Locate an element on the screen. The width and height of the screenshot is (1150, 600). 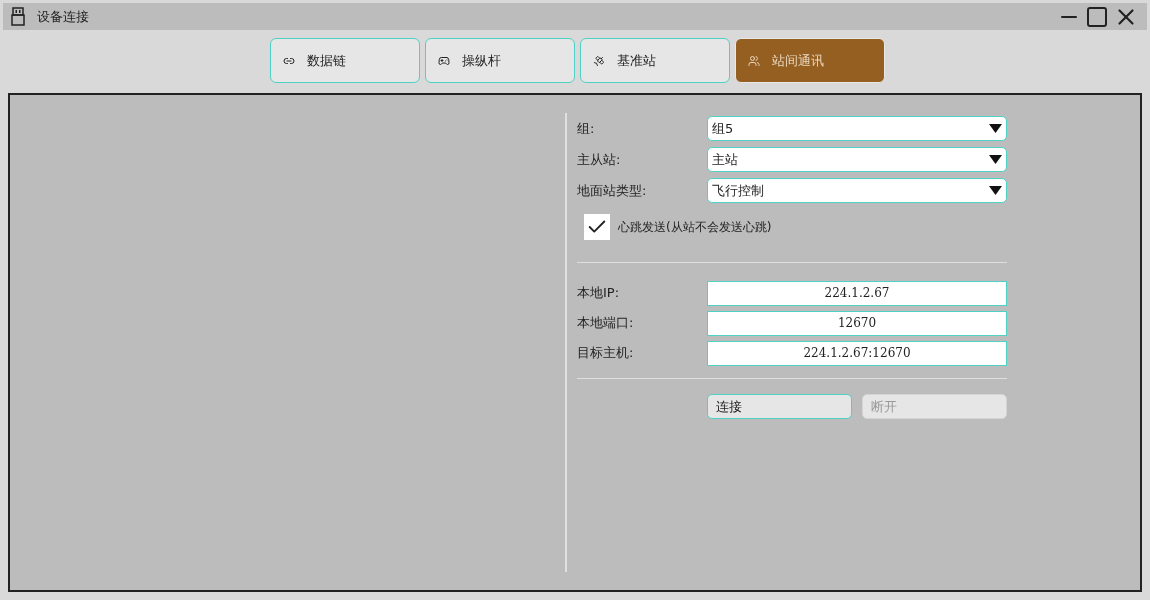
dropdown: 组5 is located at coordinates (857, 128).